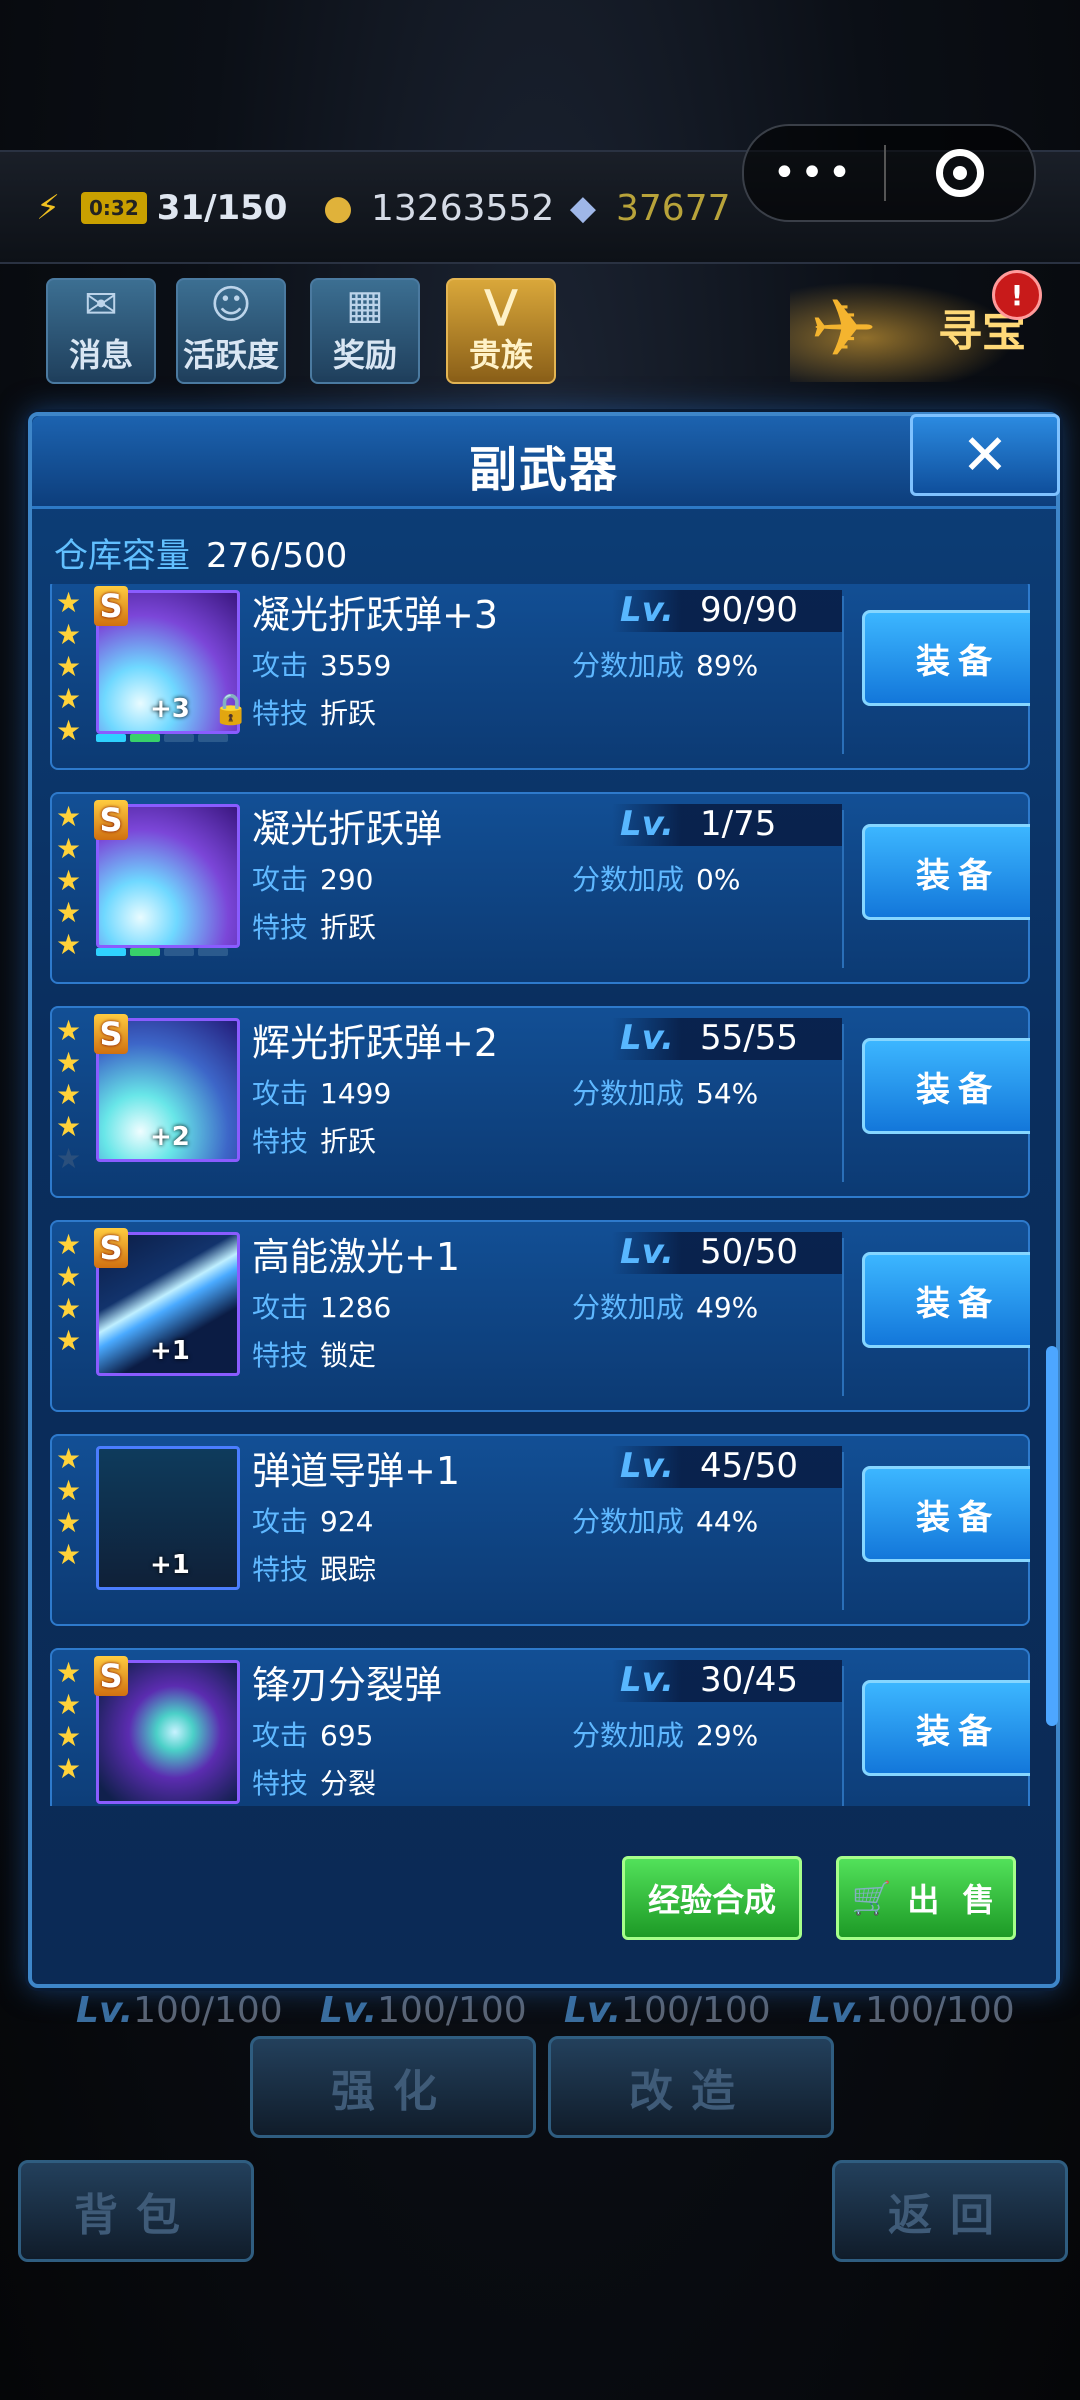  I want to click on chevron-badge-icon: ⋁, so click(501, 305).